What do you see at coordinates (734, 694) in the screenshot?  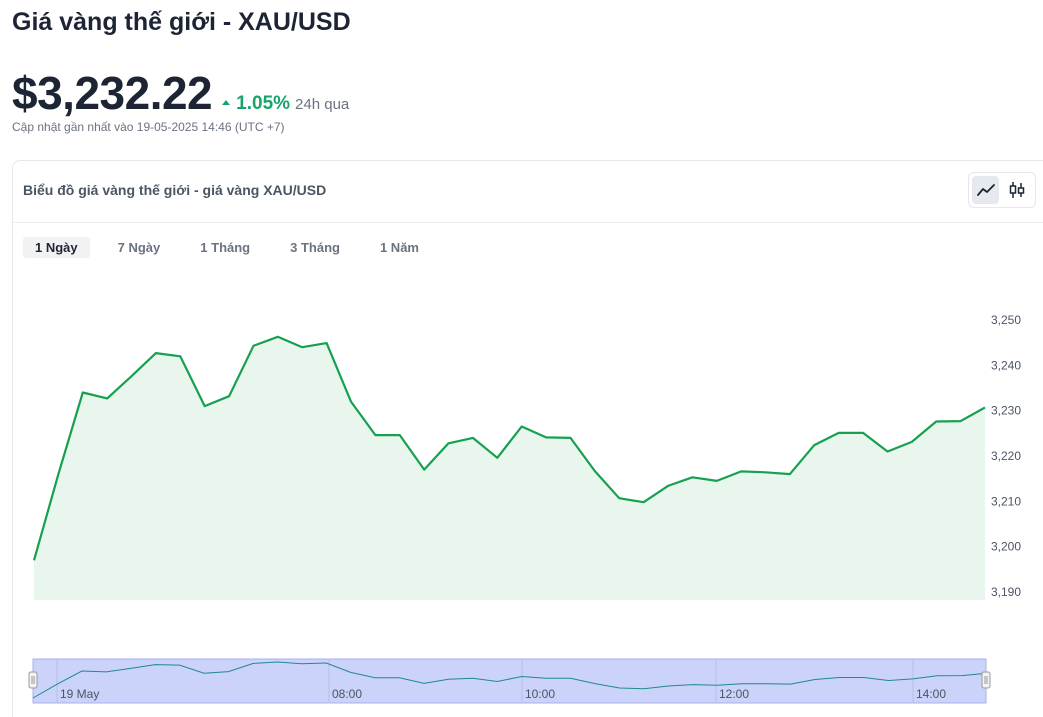 I see `navigator-time-label: 12:00` at bounding box center [734, 694].